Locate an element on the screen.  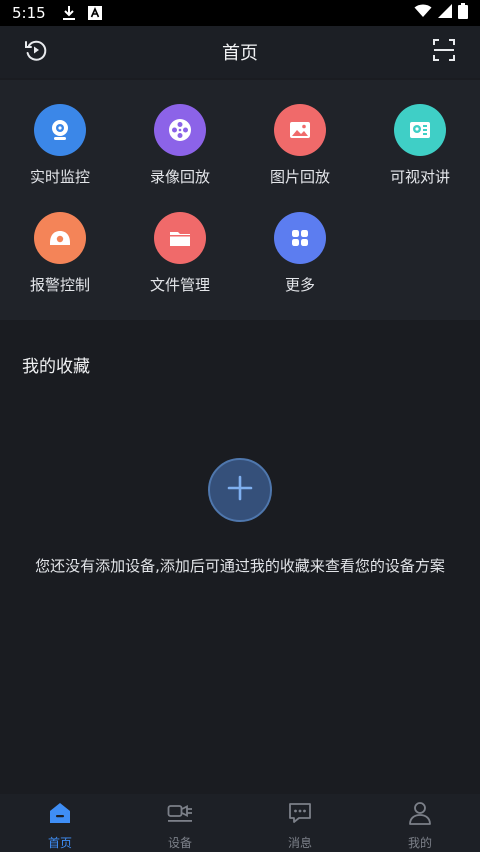
page-title: 首页 is located at coordinates (240, 53).